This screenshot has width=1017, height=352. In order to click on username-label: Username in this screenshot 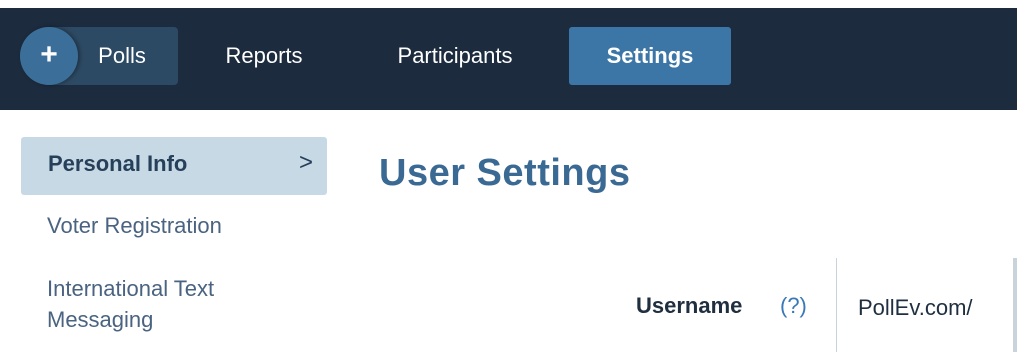, I will do `click(689, 305)`.